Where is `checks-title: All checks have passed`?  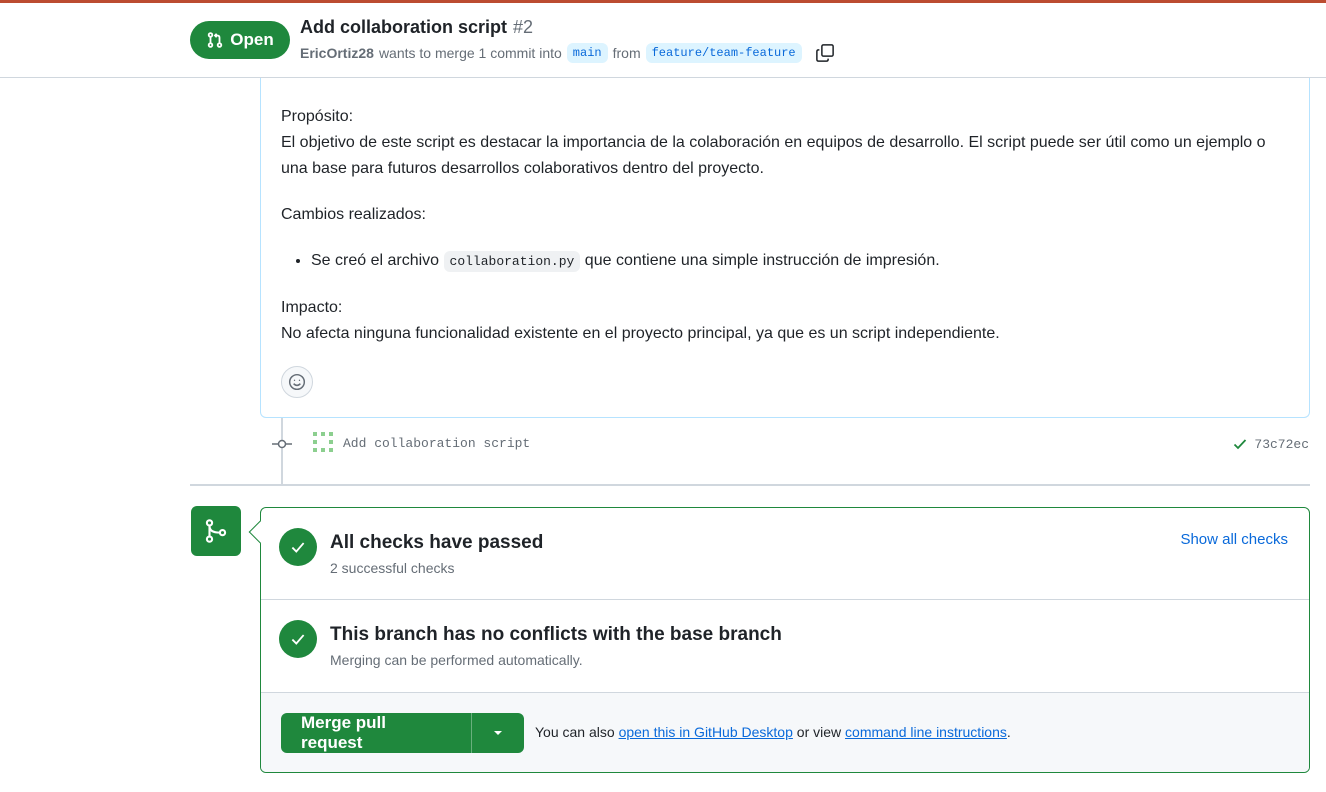
checks-title: All checks have passed is located at coordinates (437, 542).